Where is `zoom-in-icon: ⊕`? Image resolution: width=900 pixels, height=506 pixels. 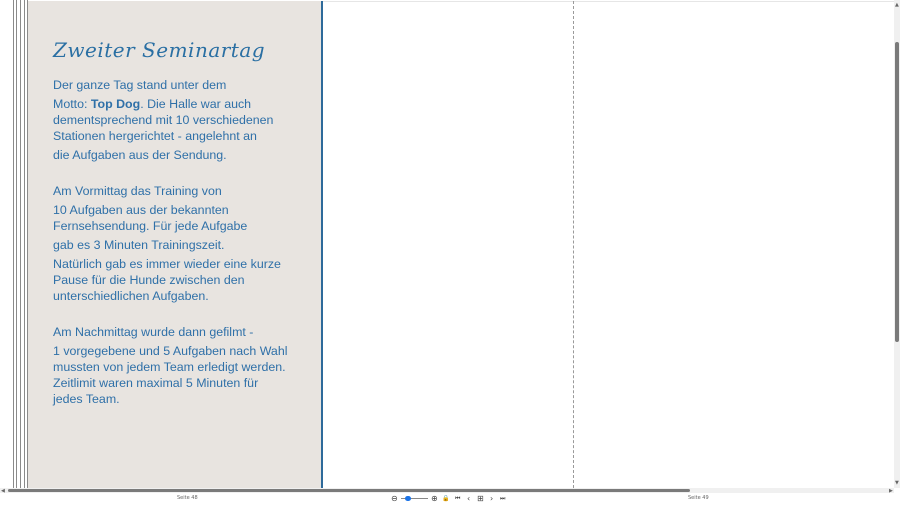 zoom-in-icon: ⊕ is located at coordinates (434, 499).